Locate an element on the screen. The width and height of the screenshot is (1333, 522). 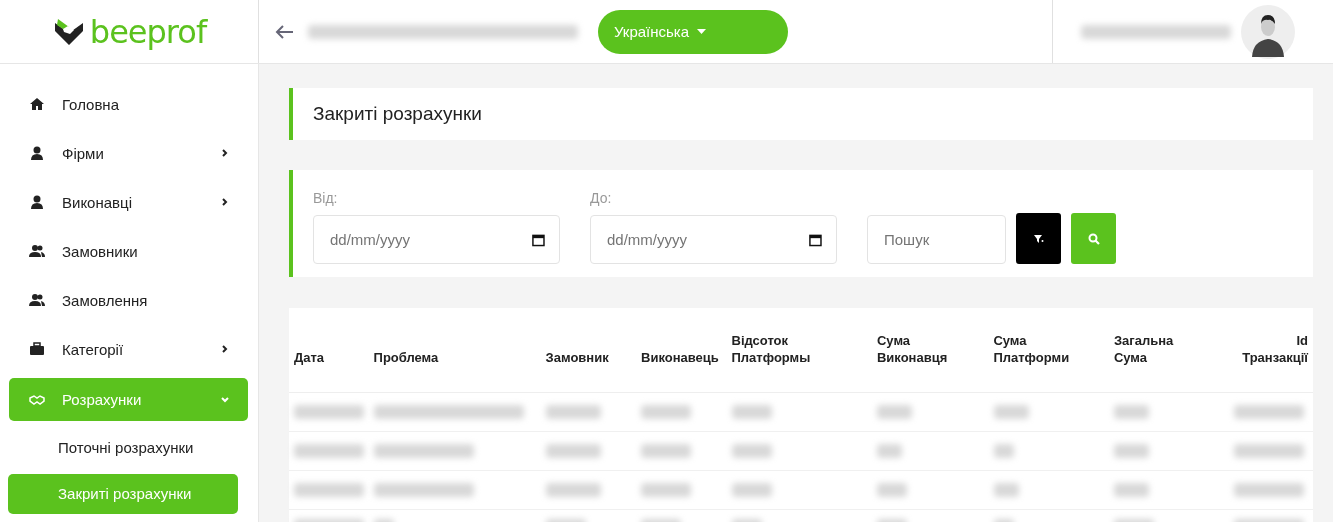
column-header: Id Транзакції is located at coordinates (1274, 349).